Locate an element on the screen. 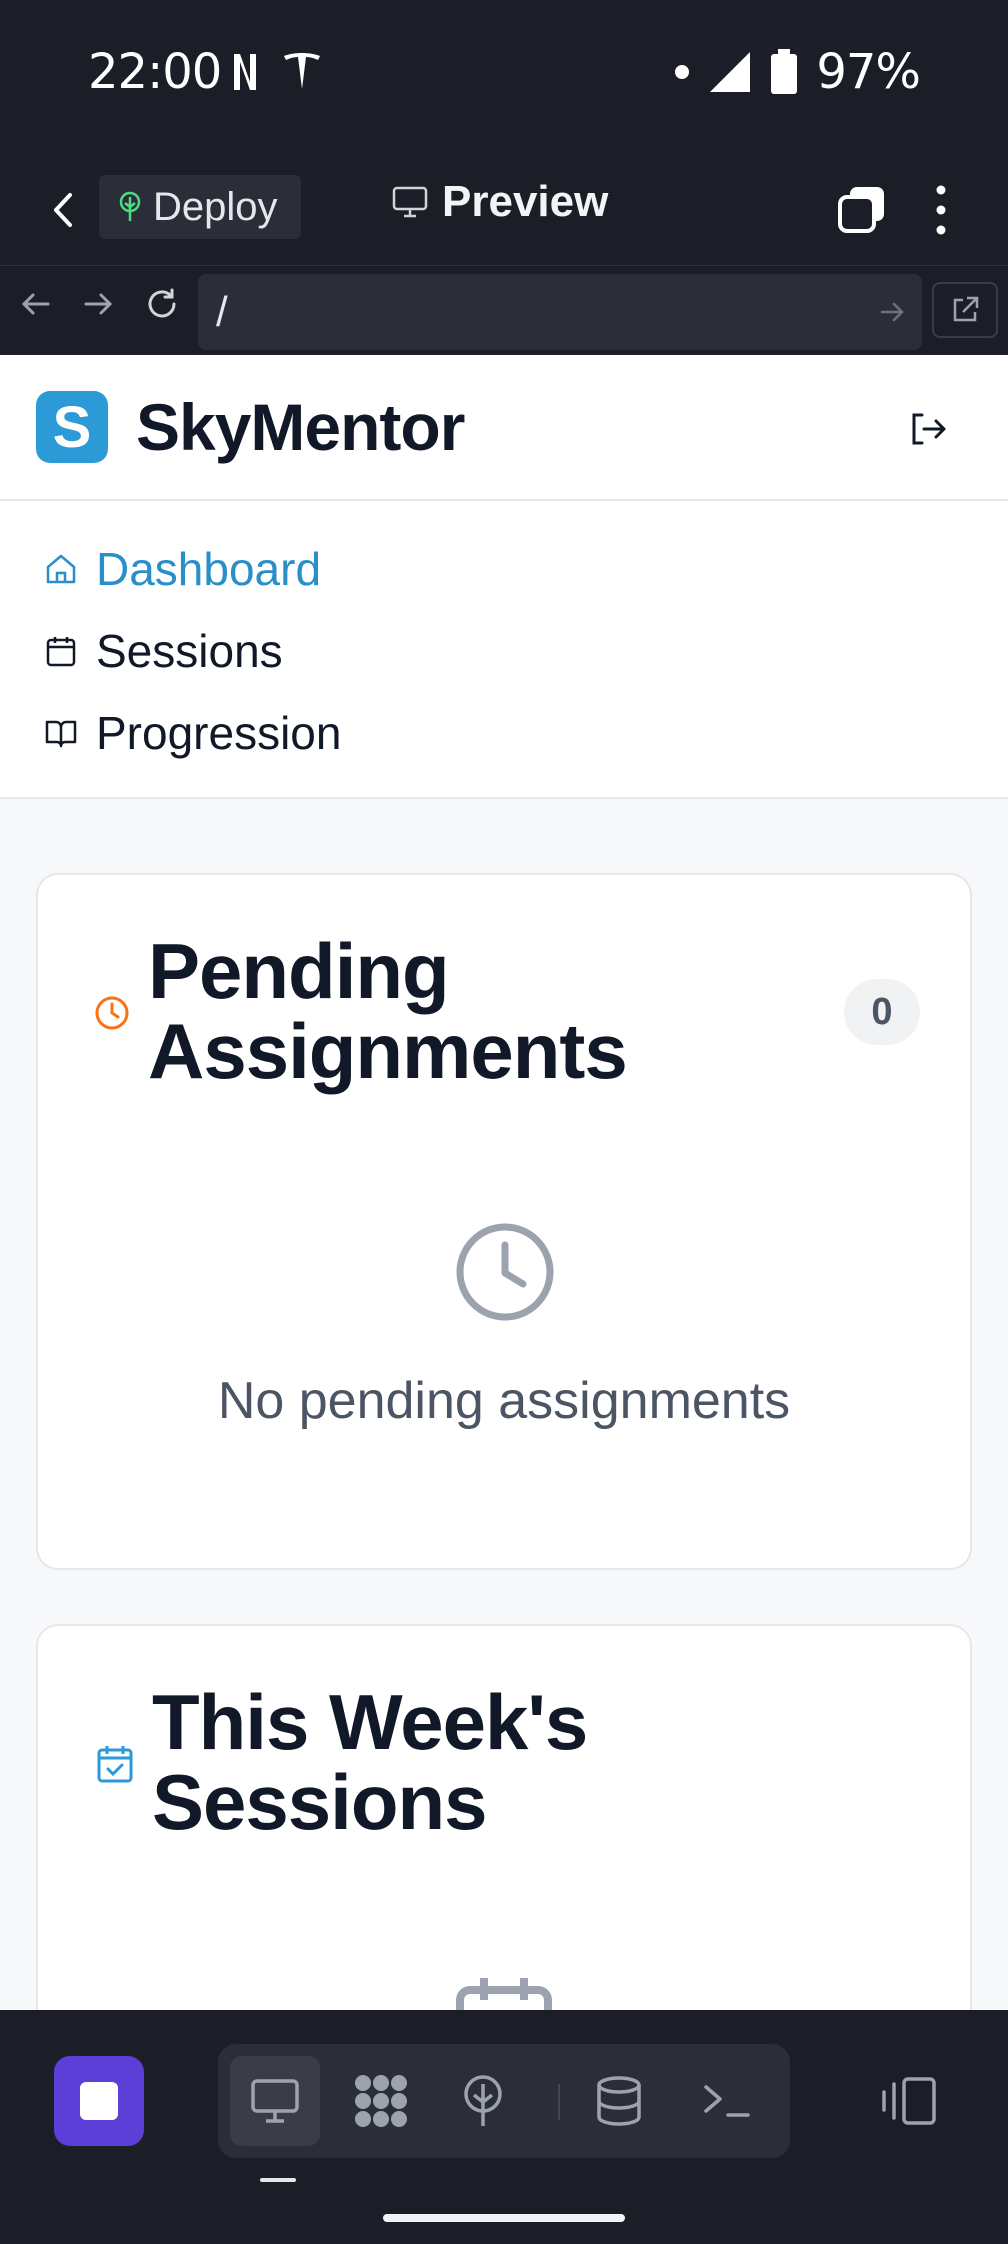 This screenshot has height=2244, width=1008. stop-button is located at coordinates (99, 2101).